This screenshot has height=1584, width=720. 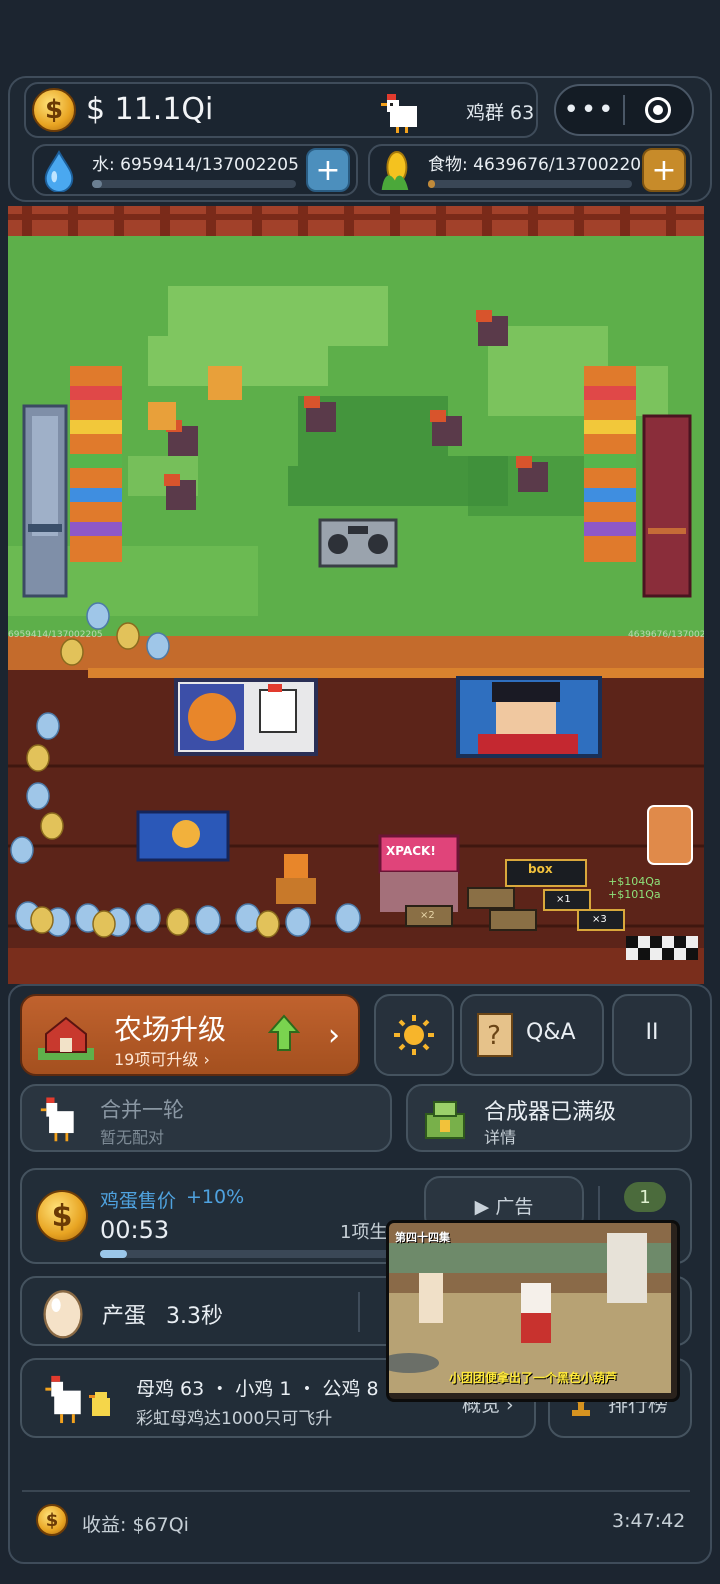 I want to click on add-food-button: +, so click(x=664, y=170).